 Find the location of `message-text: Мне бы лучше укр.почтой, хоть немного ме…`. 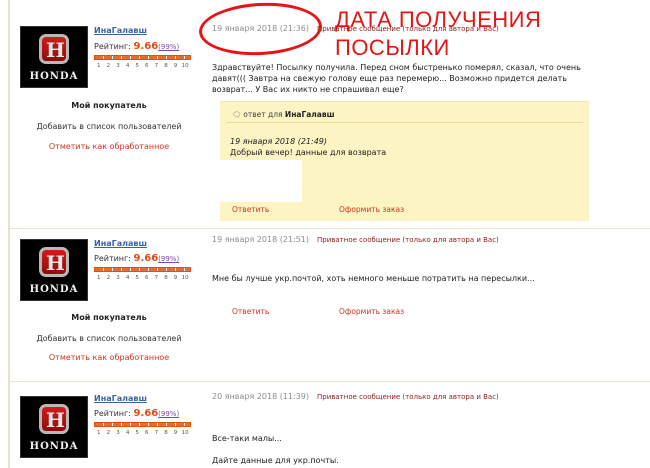

message-text: Мне бы лучше укр.почтой, хоть немного ме… is located at coordinates (412, 278).